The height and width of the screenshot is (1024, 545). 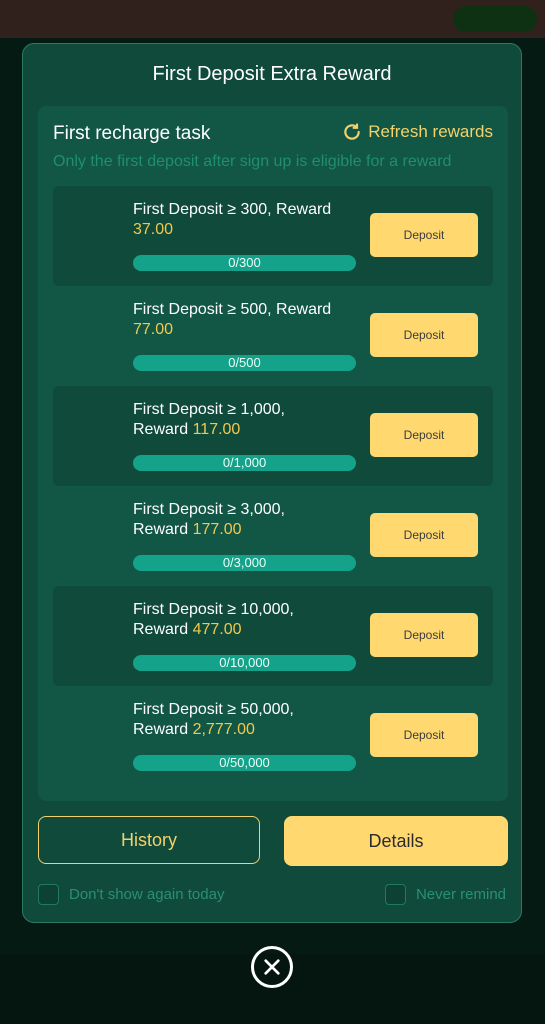 What do you see at coordinates (213, 709) in the screenshot?
I see `task-line1: First Deposit ≥ 50,000,` at bounding box center [213, 709].